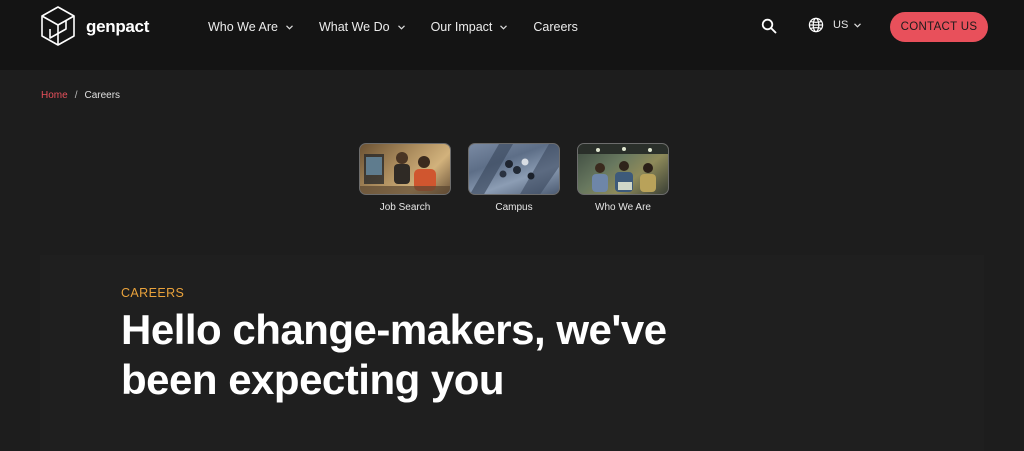  I want to click on job-search-thumbnail, so click(405, 169).